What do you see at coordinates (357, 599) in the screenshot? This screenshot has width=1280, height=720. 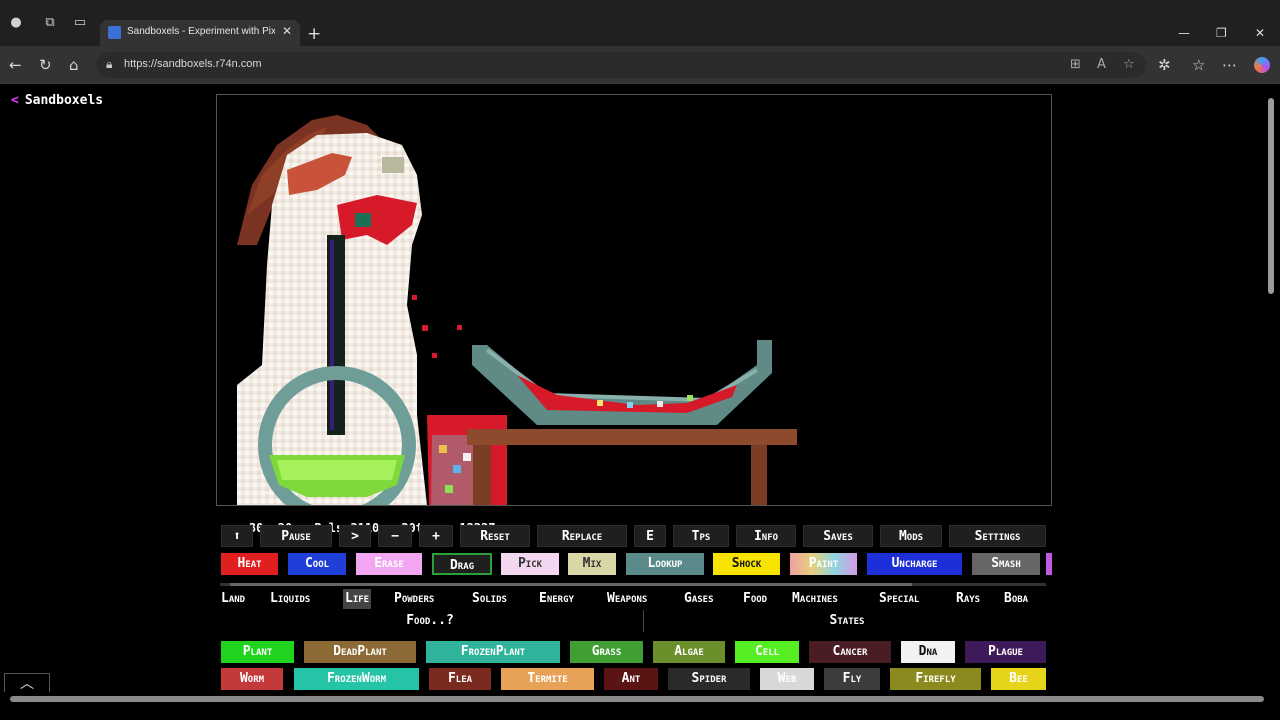 I see `category-life: Life` at bounding box center [357, 599].